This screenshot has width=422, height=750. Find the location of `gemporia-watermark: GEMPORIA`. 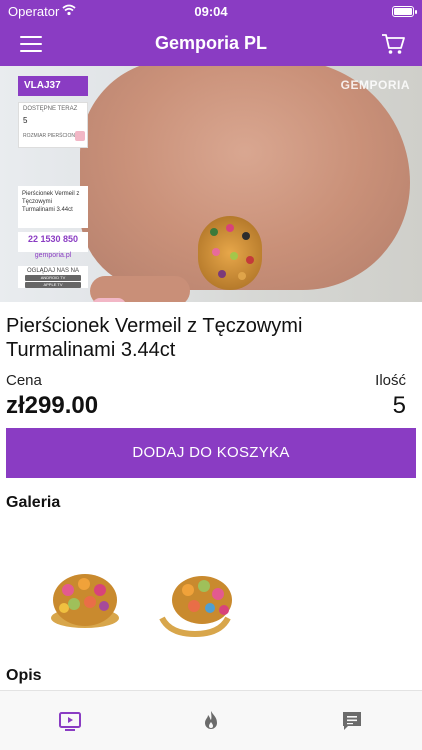

gemporia-watermark: GEMPORIA is located at coordinates (375, 85).